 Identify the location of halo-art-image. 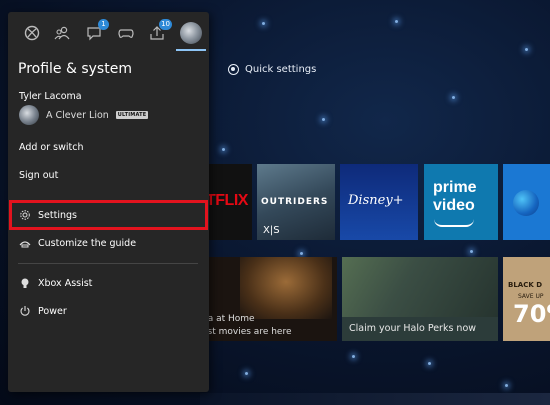
(420, 287).